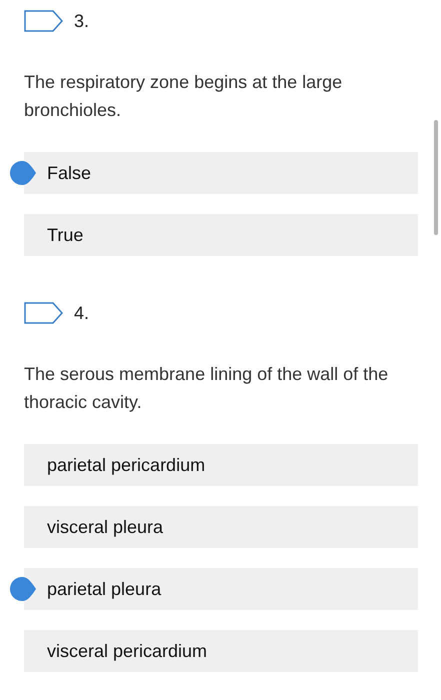 This screenshot has height=700, width=441. Describe the element at coordinates (221, 173) in the screenshot. I see `answer-option: False` at that location.